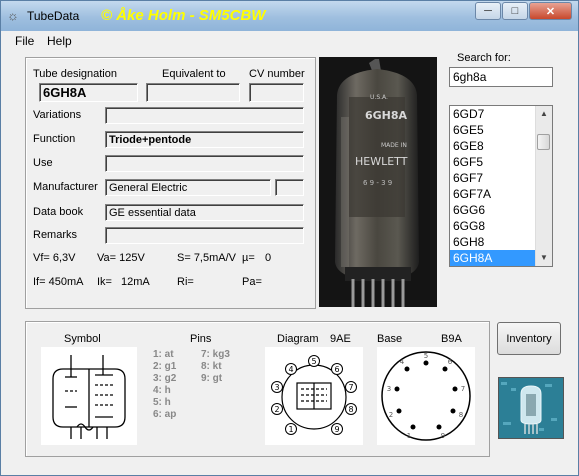 The height and width of the screenshot is (476, 579). What do you see at coordinates (194, 74) in the screenshot?
I see `equivalent-to-label: Equivalent to` at bounding box center [194, 74].